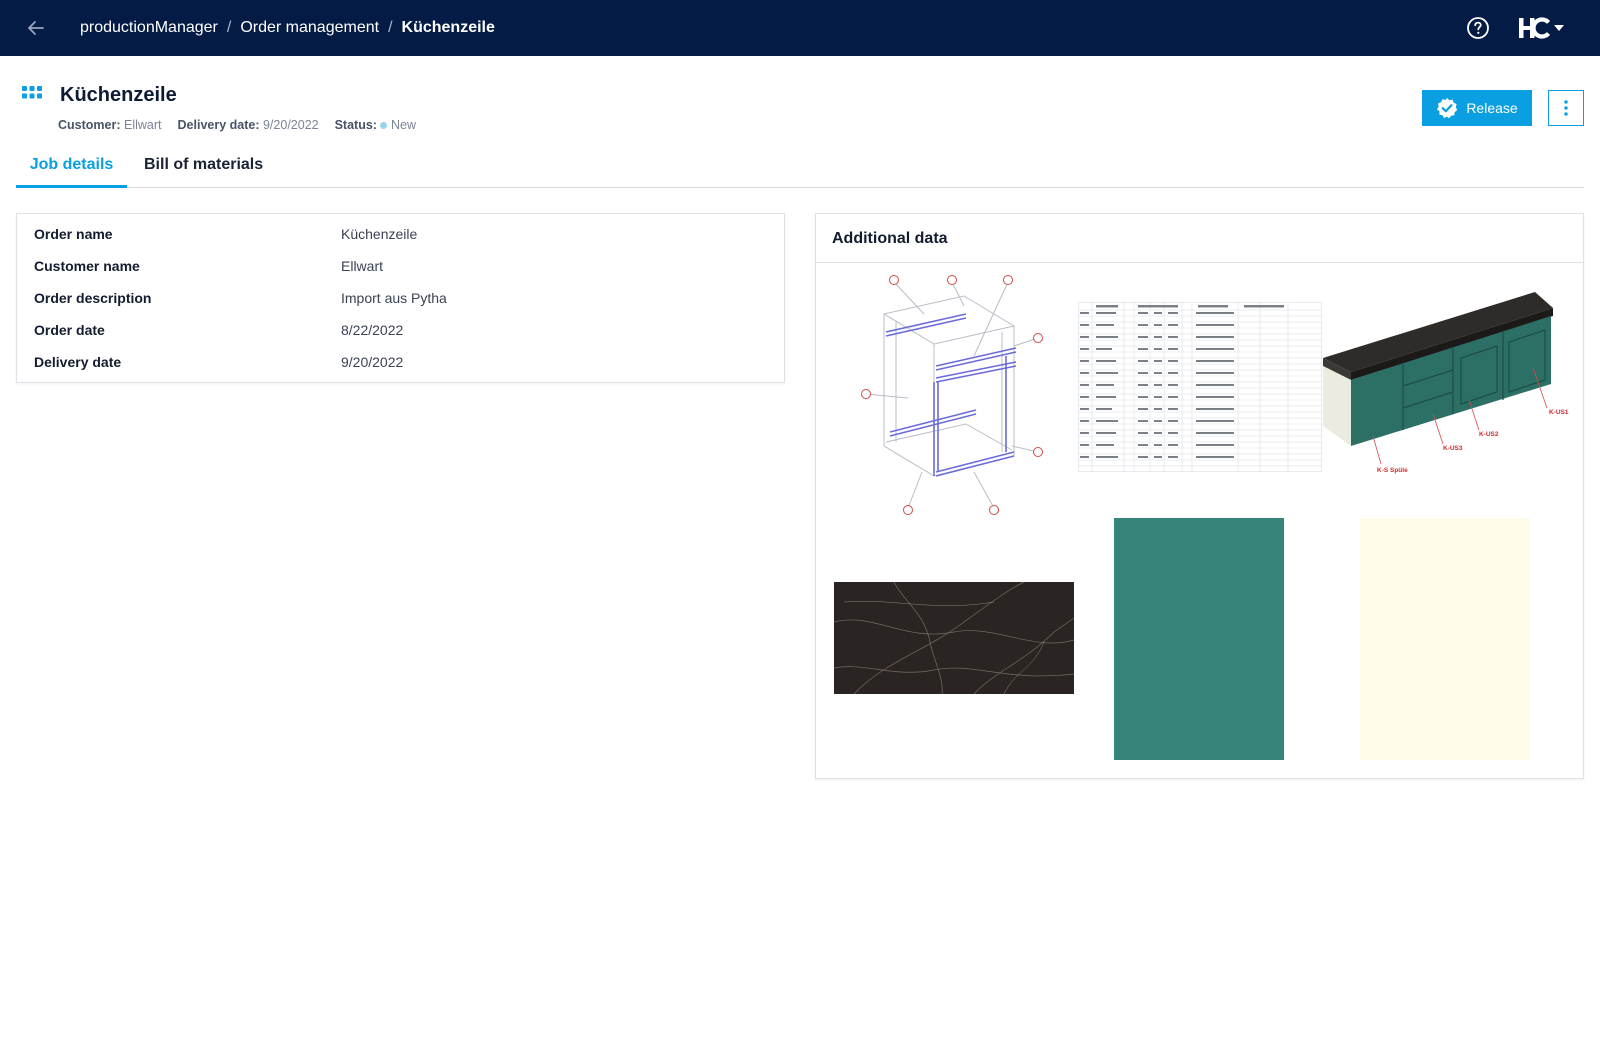  I want to click on detail-value: Küchenzeile, so click(379, 234).